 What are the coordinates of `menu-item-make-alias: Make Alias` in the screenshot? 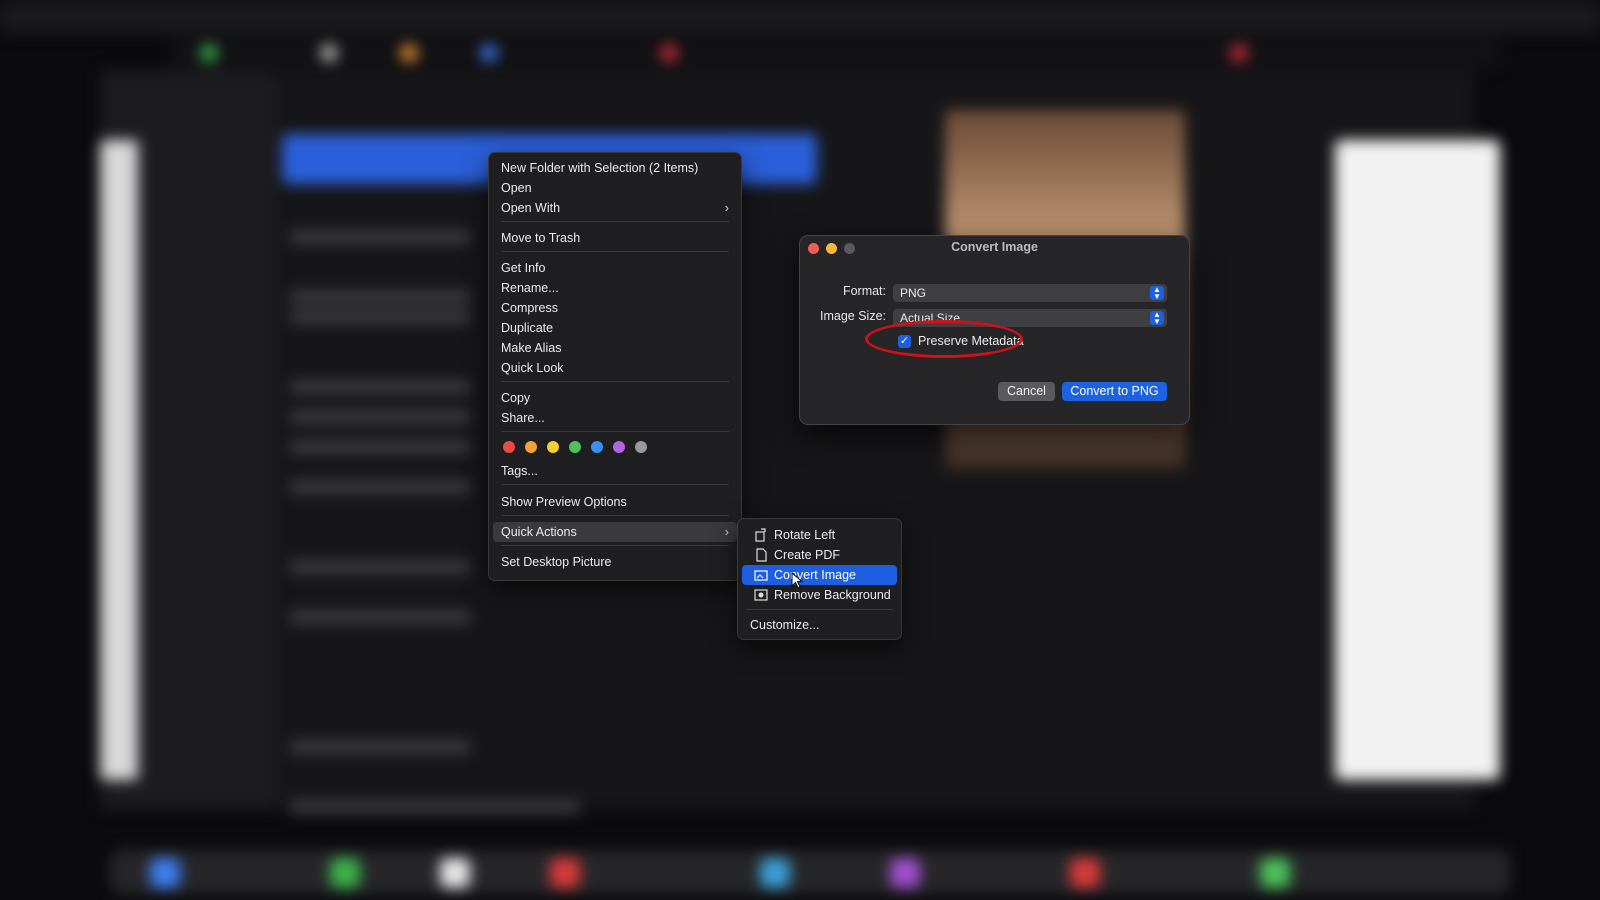 It's located at (615, 348).